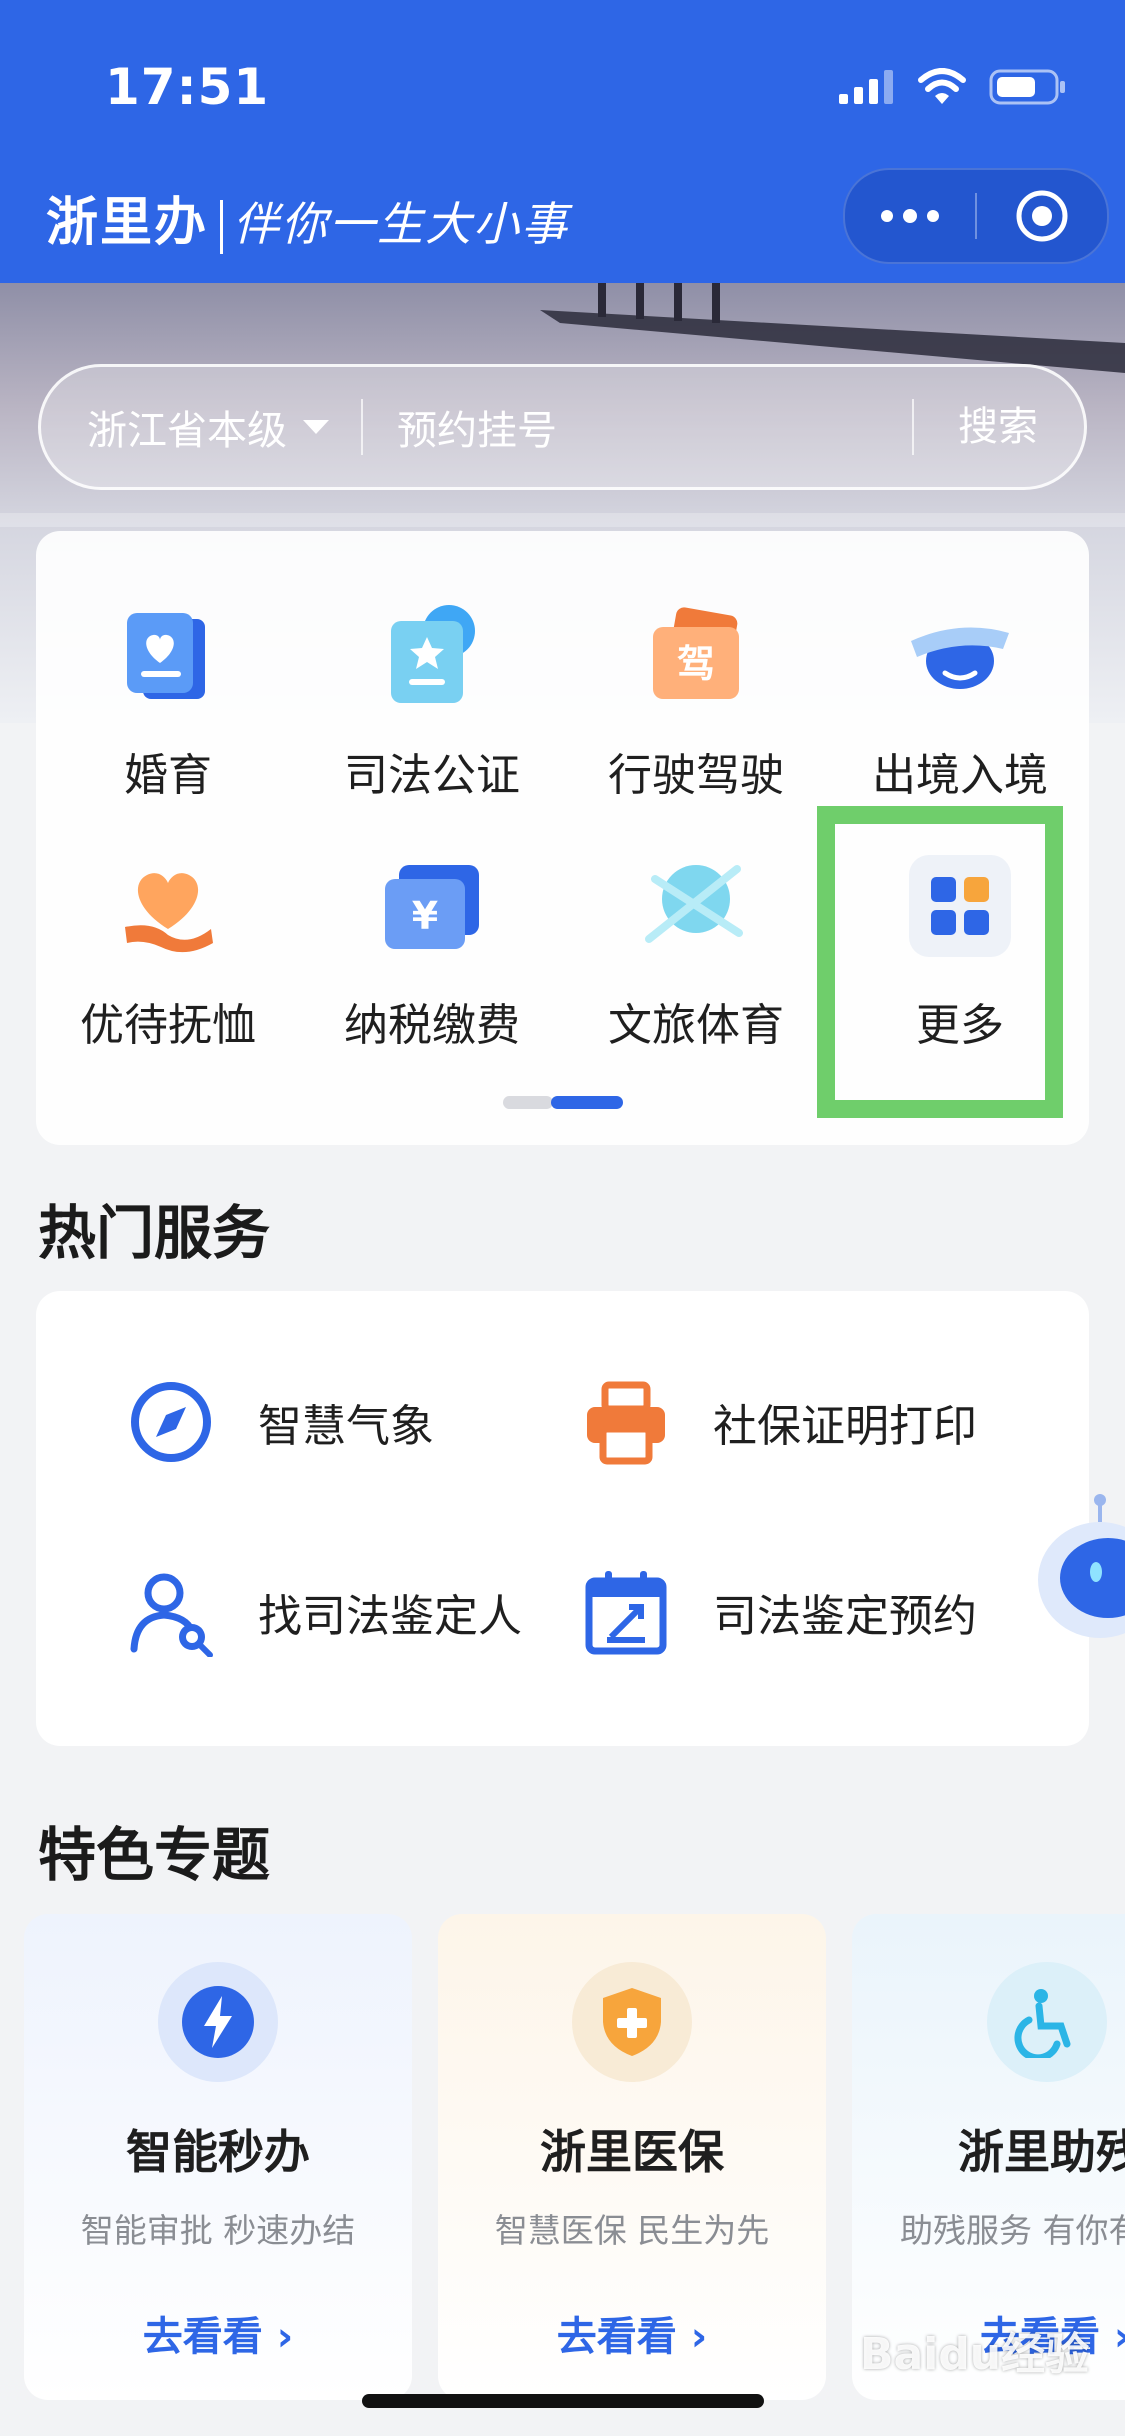 This screenshot has width=1125, height=2436. I want to click on topic-card-medical: 浙里医保 智慧医保 民生为先 去看看 ›, so click(632, 2157).